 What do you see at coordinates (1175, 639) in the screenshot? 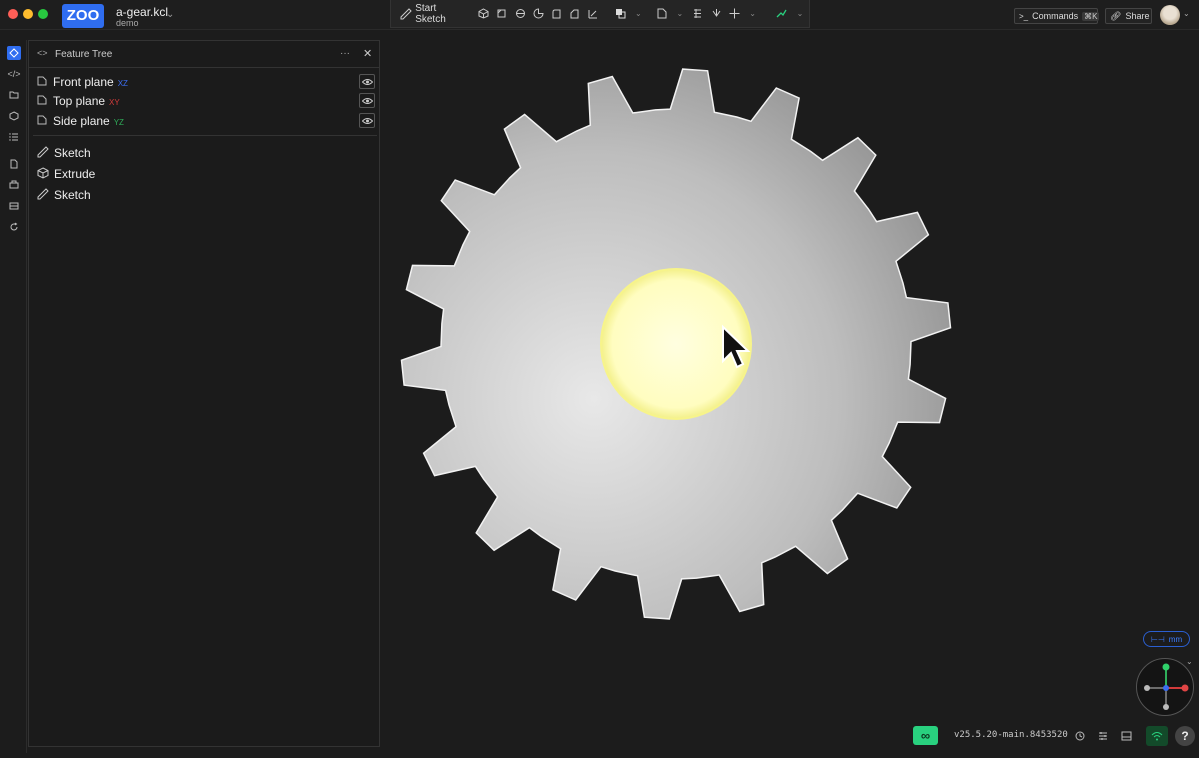
I see `unit-label: mm` at bounding box center [1175, 639].